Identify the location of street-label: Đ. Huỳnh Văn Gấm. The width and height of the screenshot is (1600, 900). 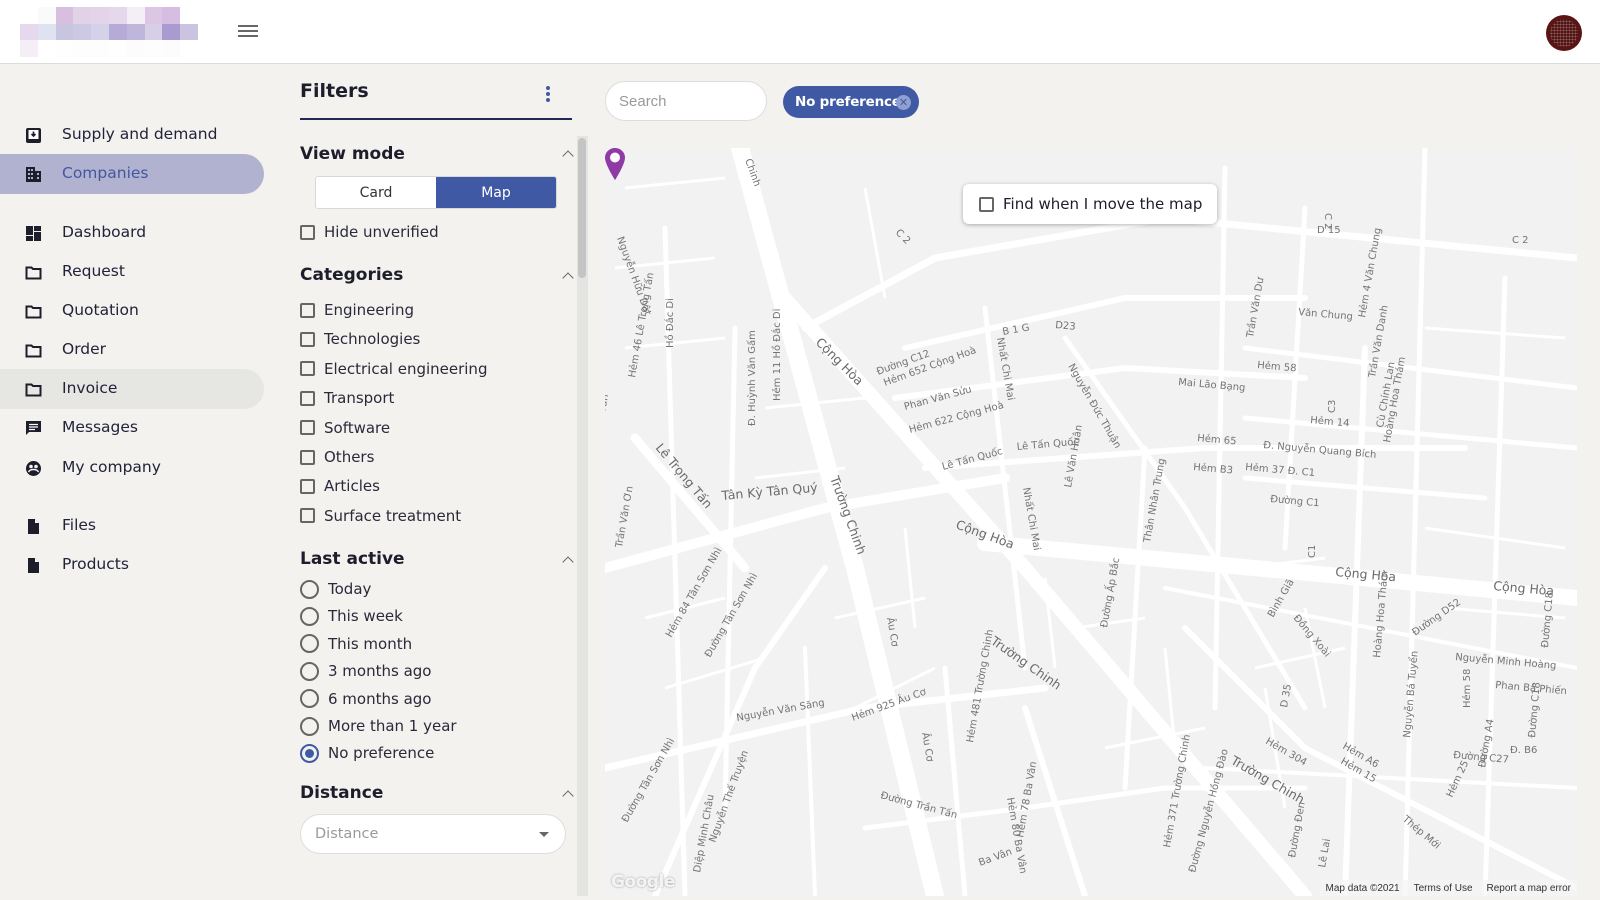
(752, 378).